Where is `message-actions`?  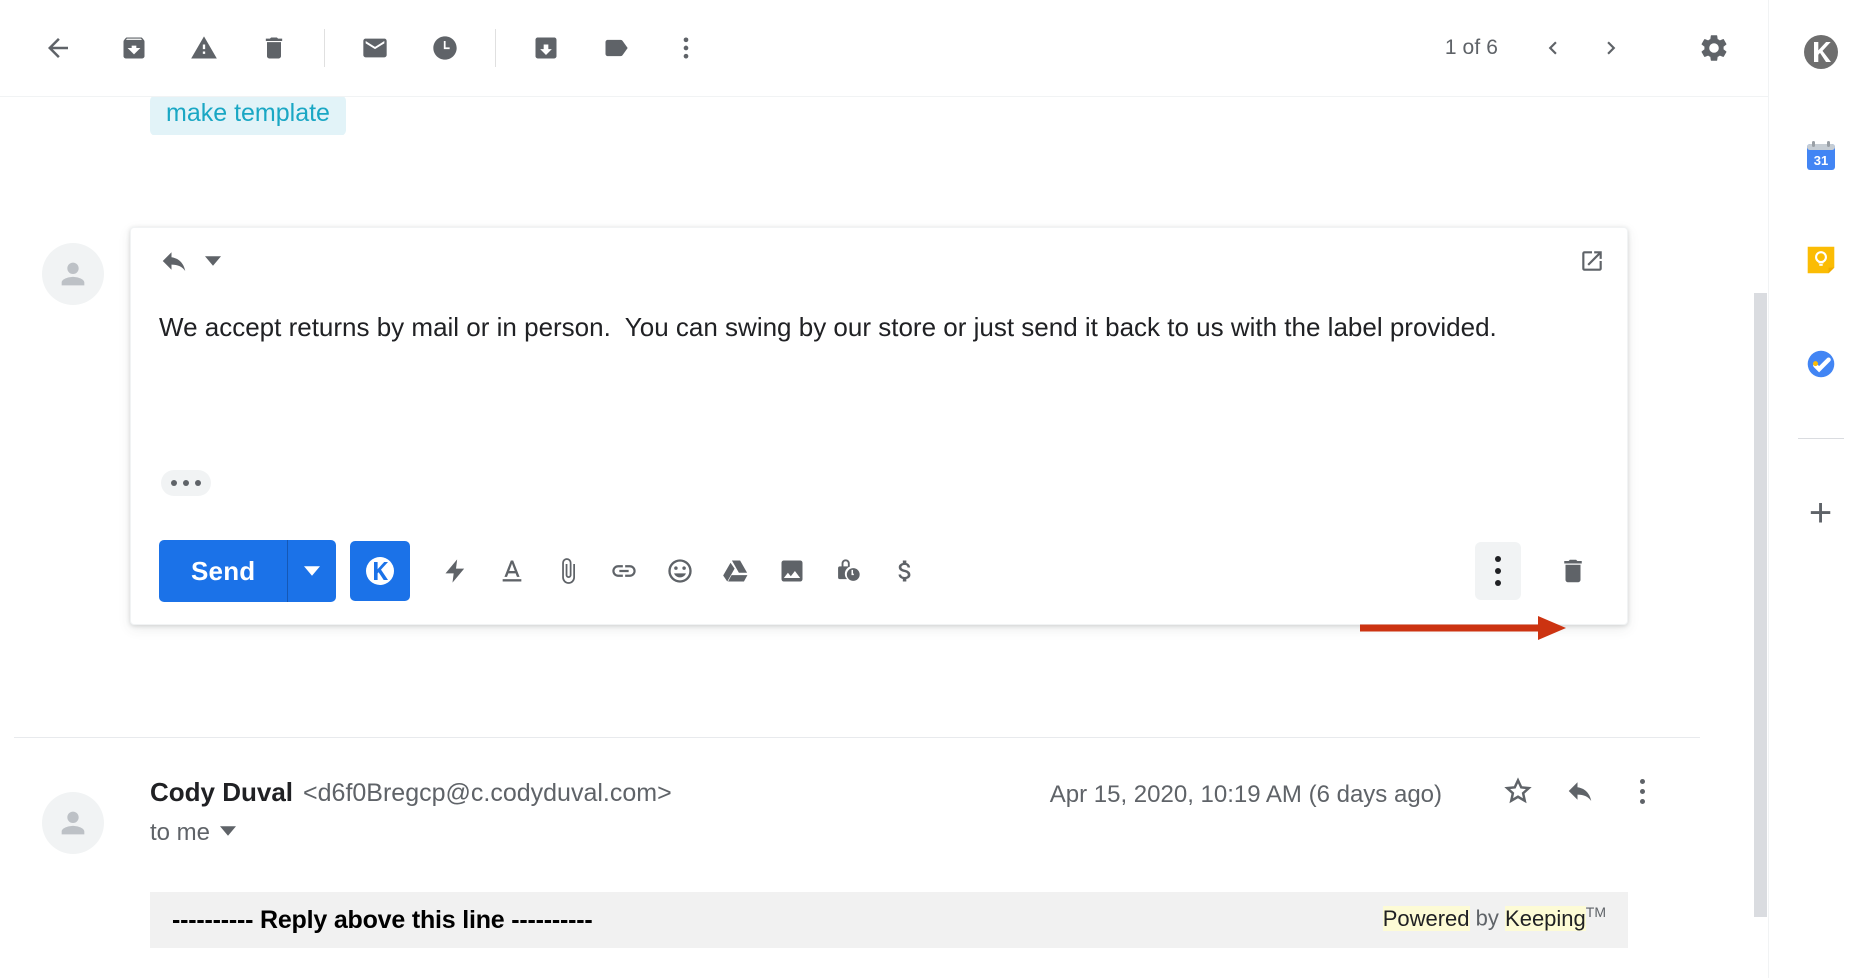 message-actions is located at coordinates (1580, 791).